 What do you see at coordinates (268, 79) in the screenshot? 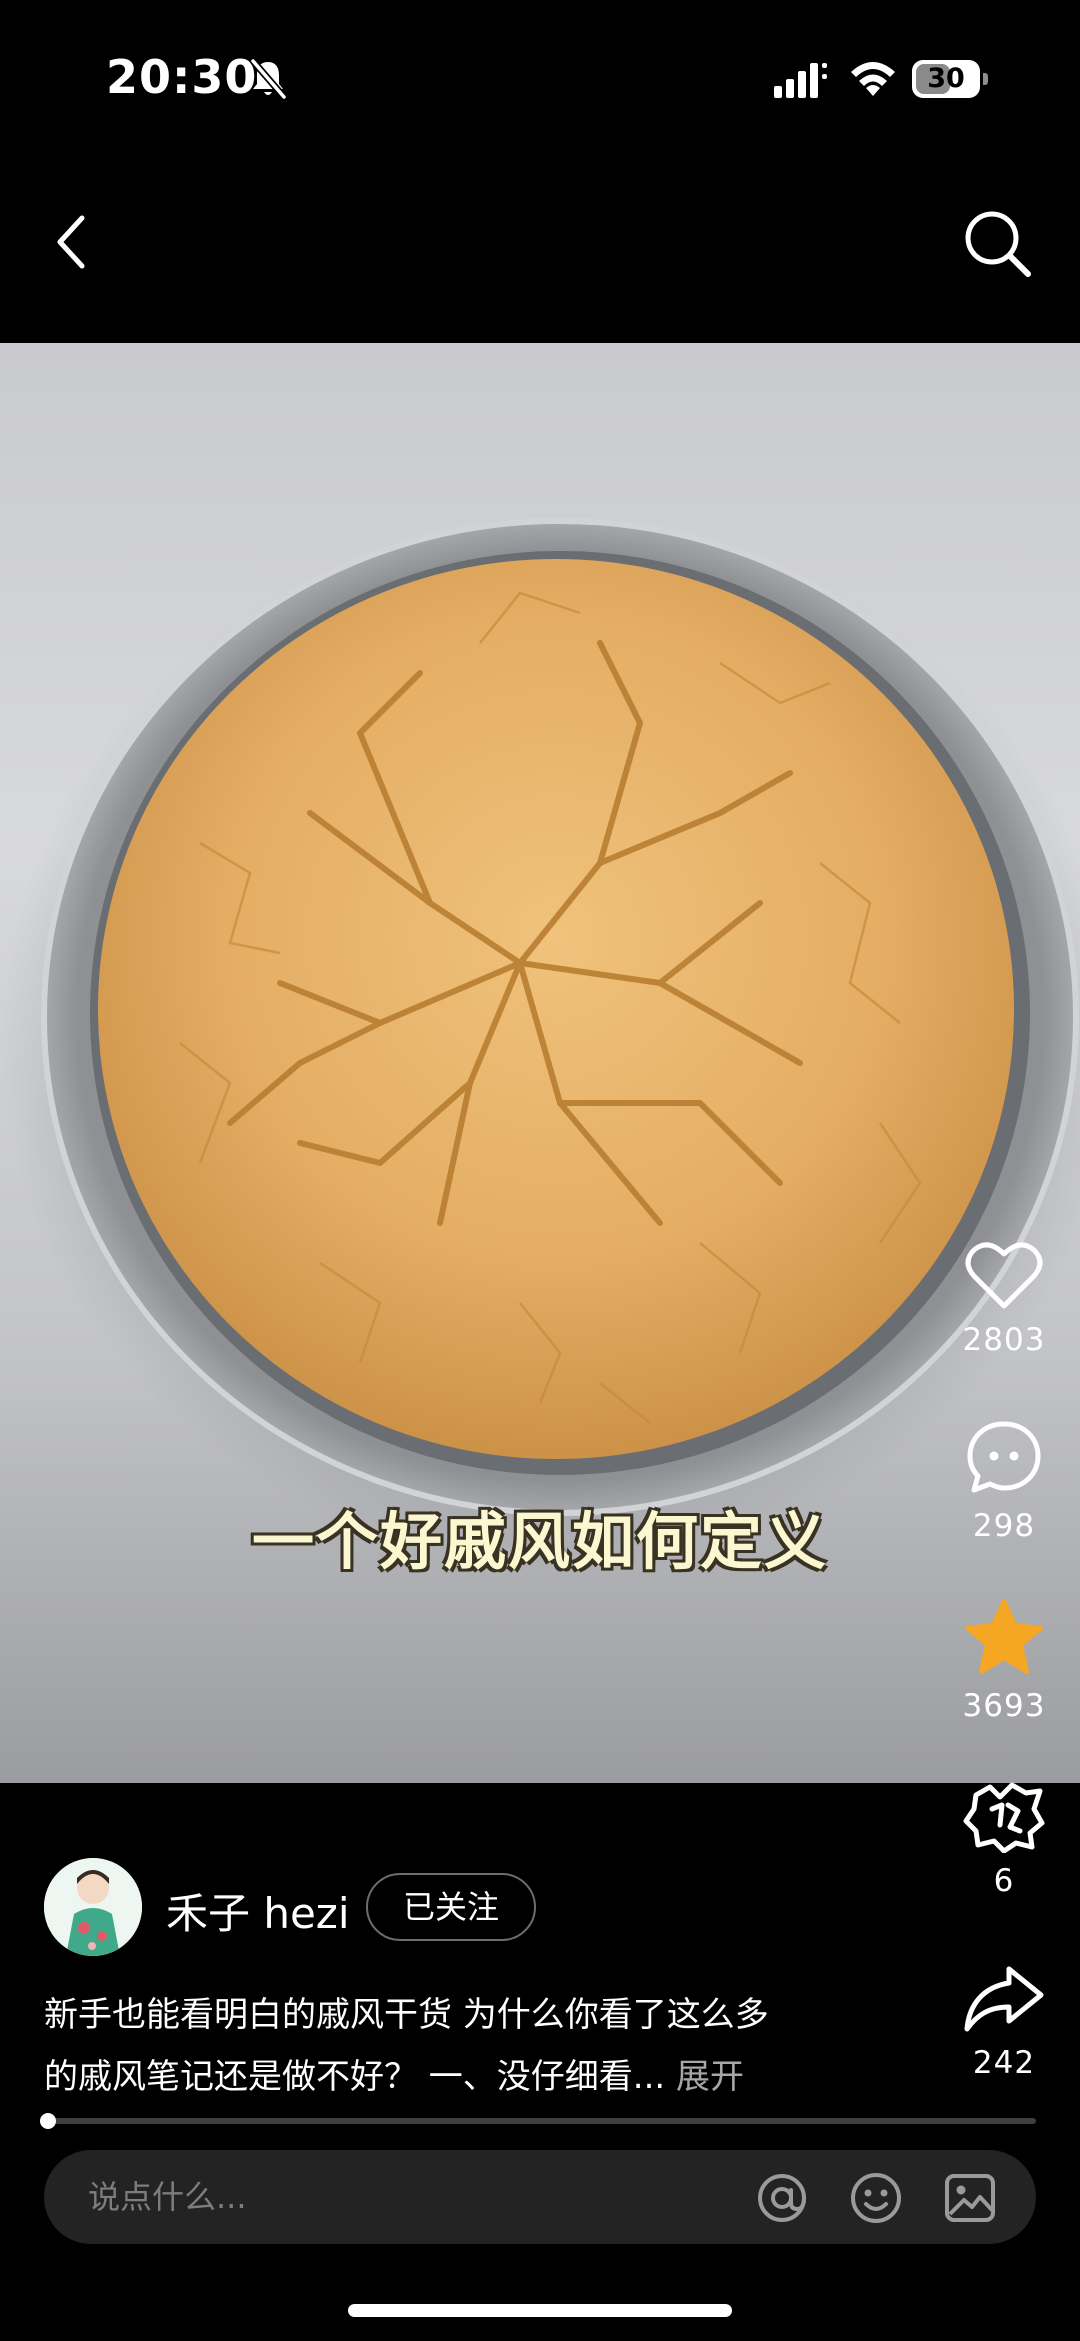
I see `bell-slash-icon` at bounding box center [268, 79].